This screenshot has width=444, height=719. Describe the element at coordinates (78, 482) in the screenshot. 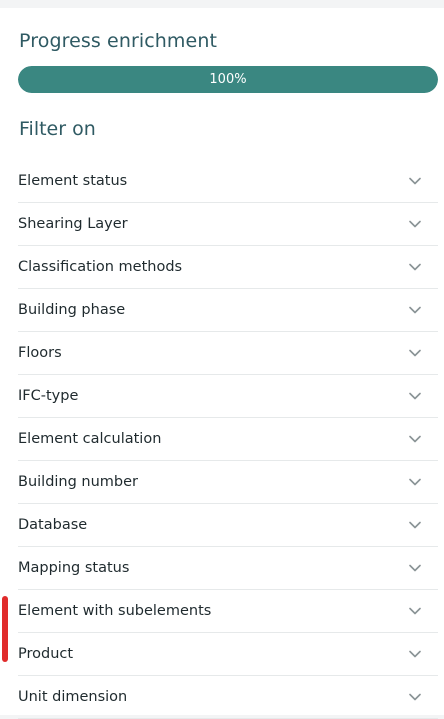

I see `filter-item-label: Building number` at that location.